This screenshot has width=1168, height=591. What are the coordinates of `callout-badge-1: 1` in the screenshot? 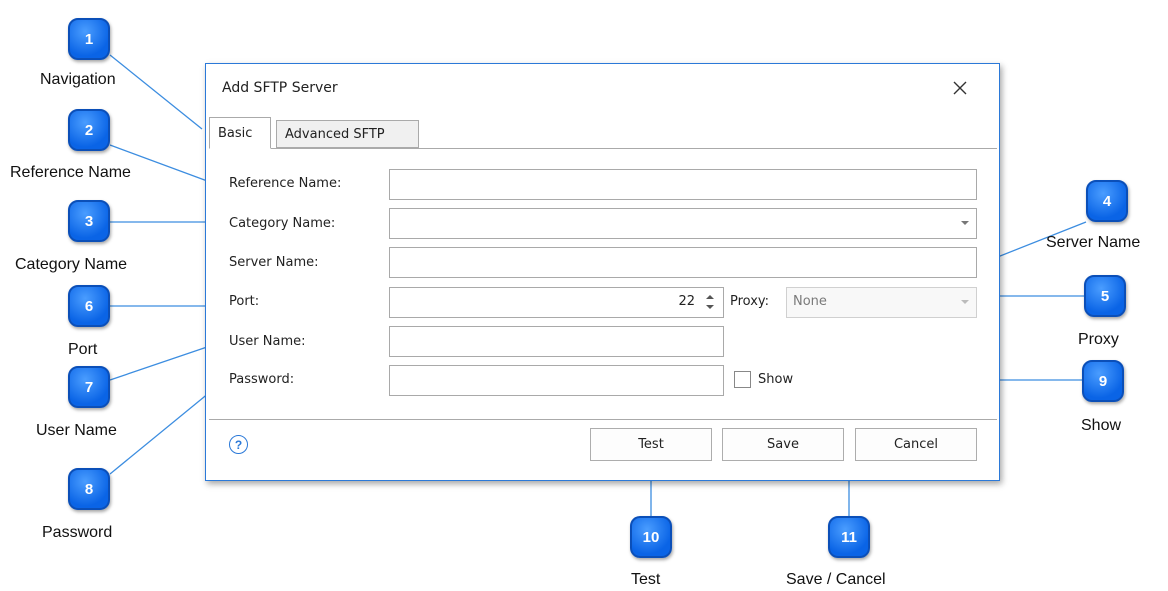 It's located at (89, 39).